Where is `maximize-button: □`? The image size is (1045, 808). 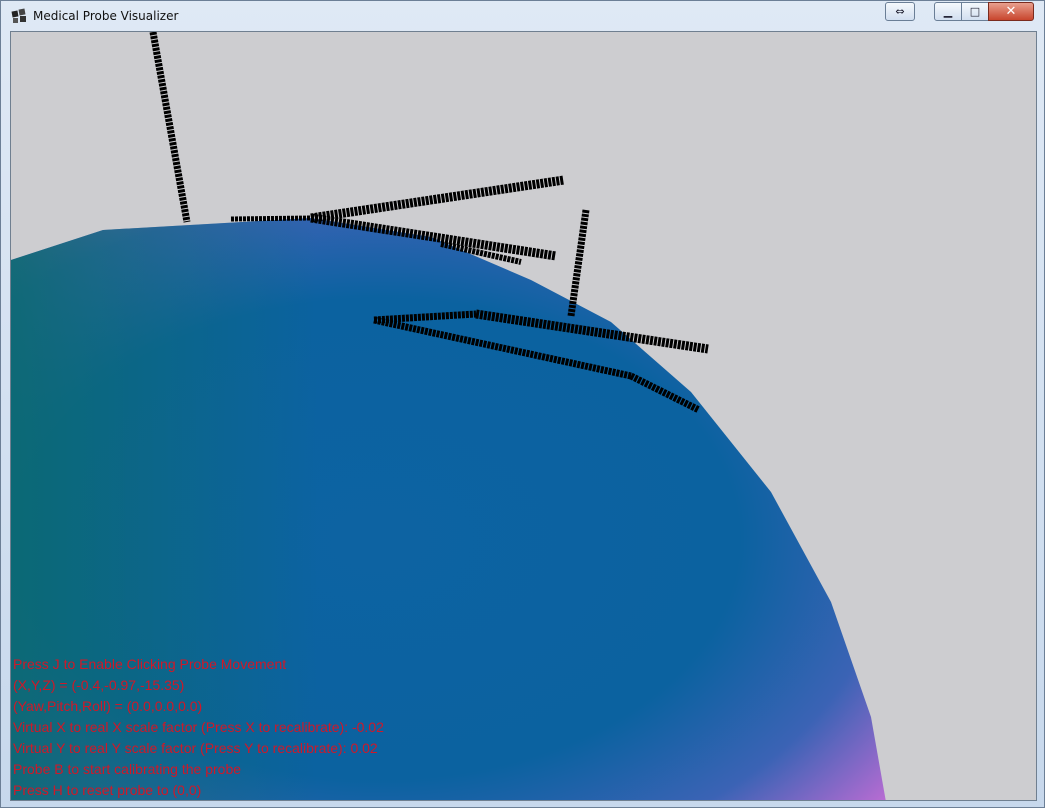 maximize-button: □ is located at coordinates (975, 11).